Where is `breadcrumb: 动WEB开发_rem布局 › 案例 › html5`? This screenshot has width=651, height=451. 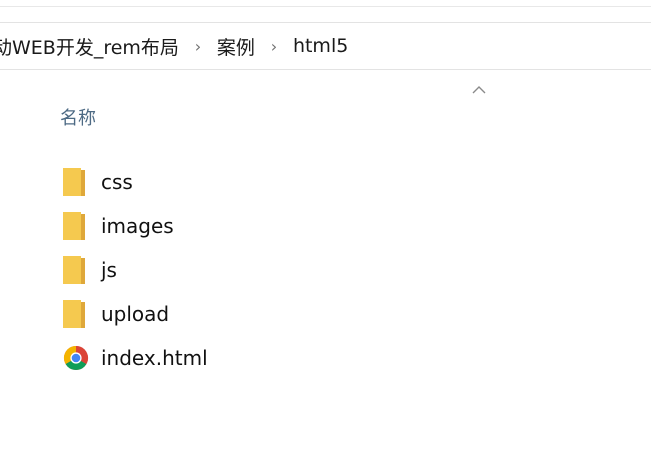 breadcrumb: 动WEB开发_rem布局 › 案例 › html5 is located at coordinates (175, 46).